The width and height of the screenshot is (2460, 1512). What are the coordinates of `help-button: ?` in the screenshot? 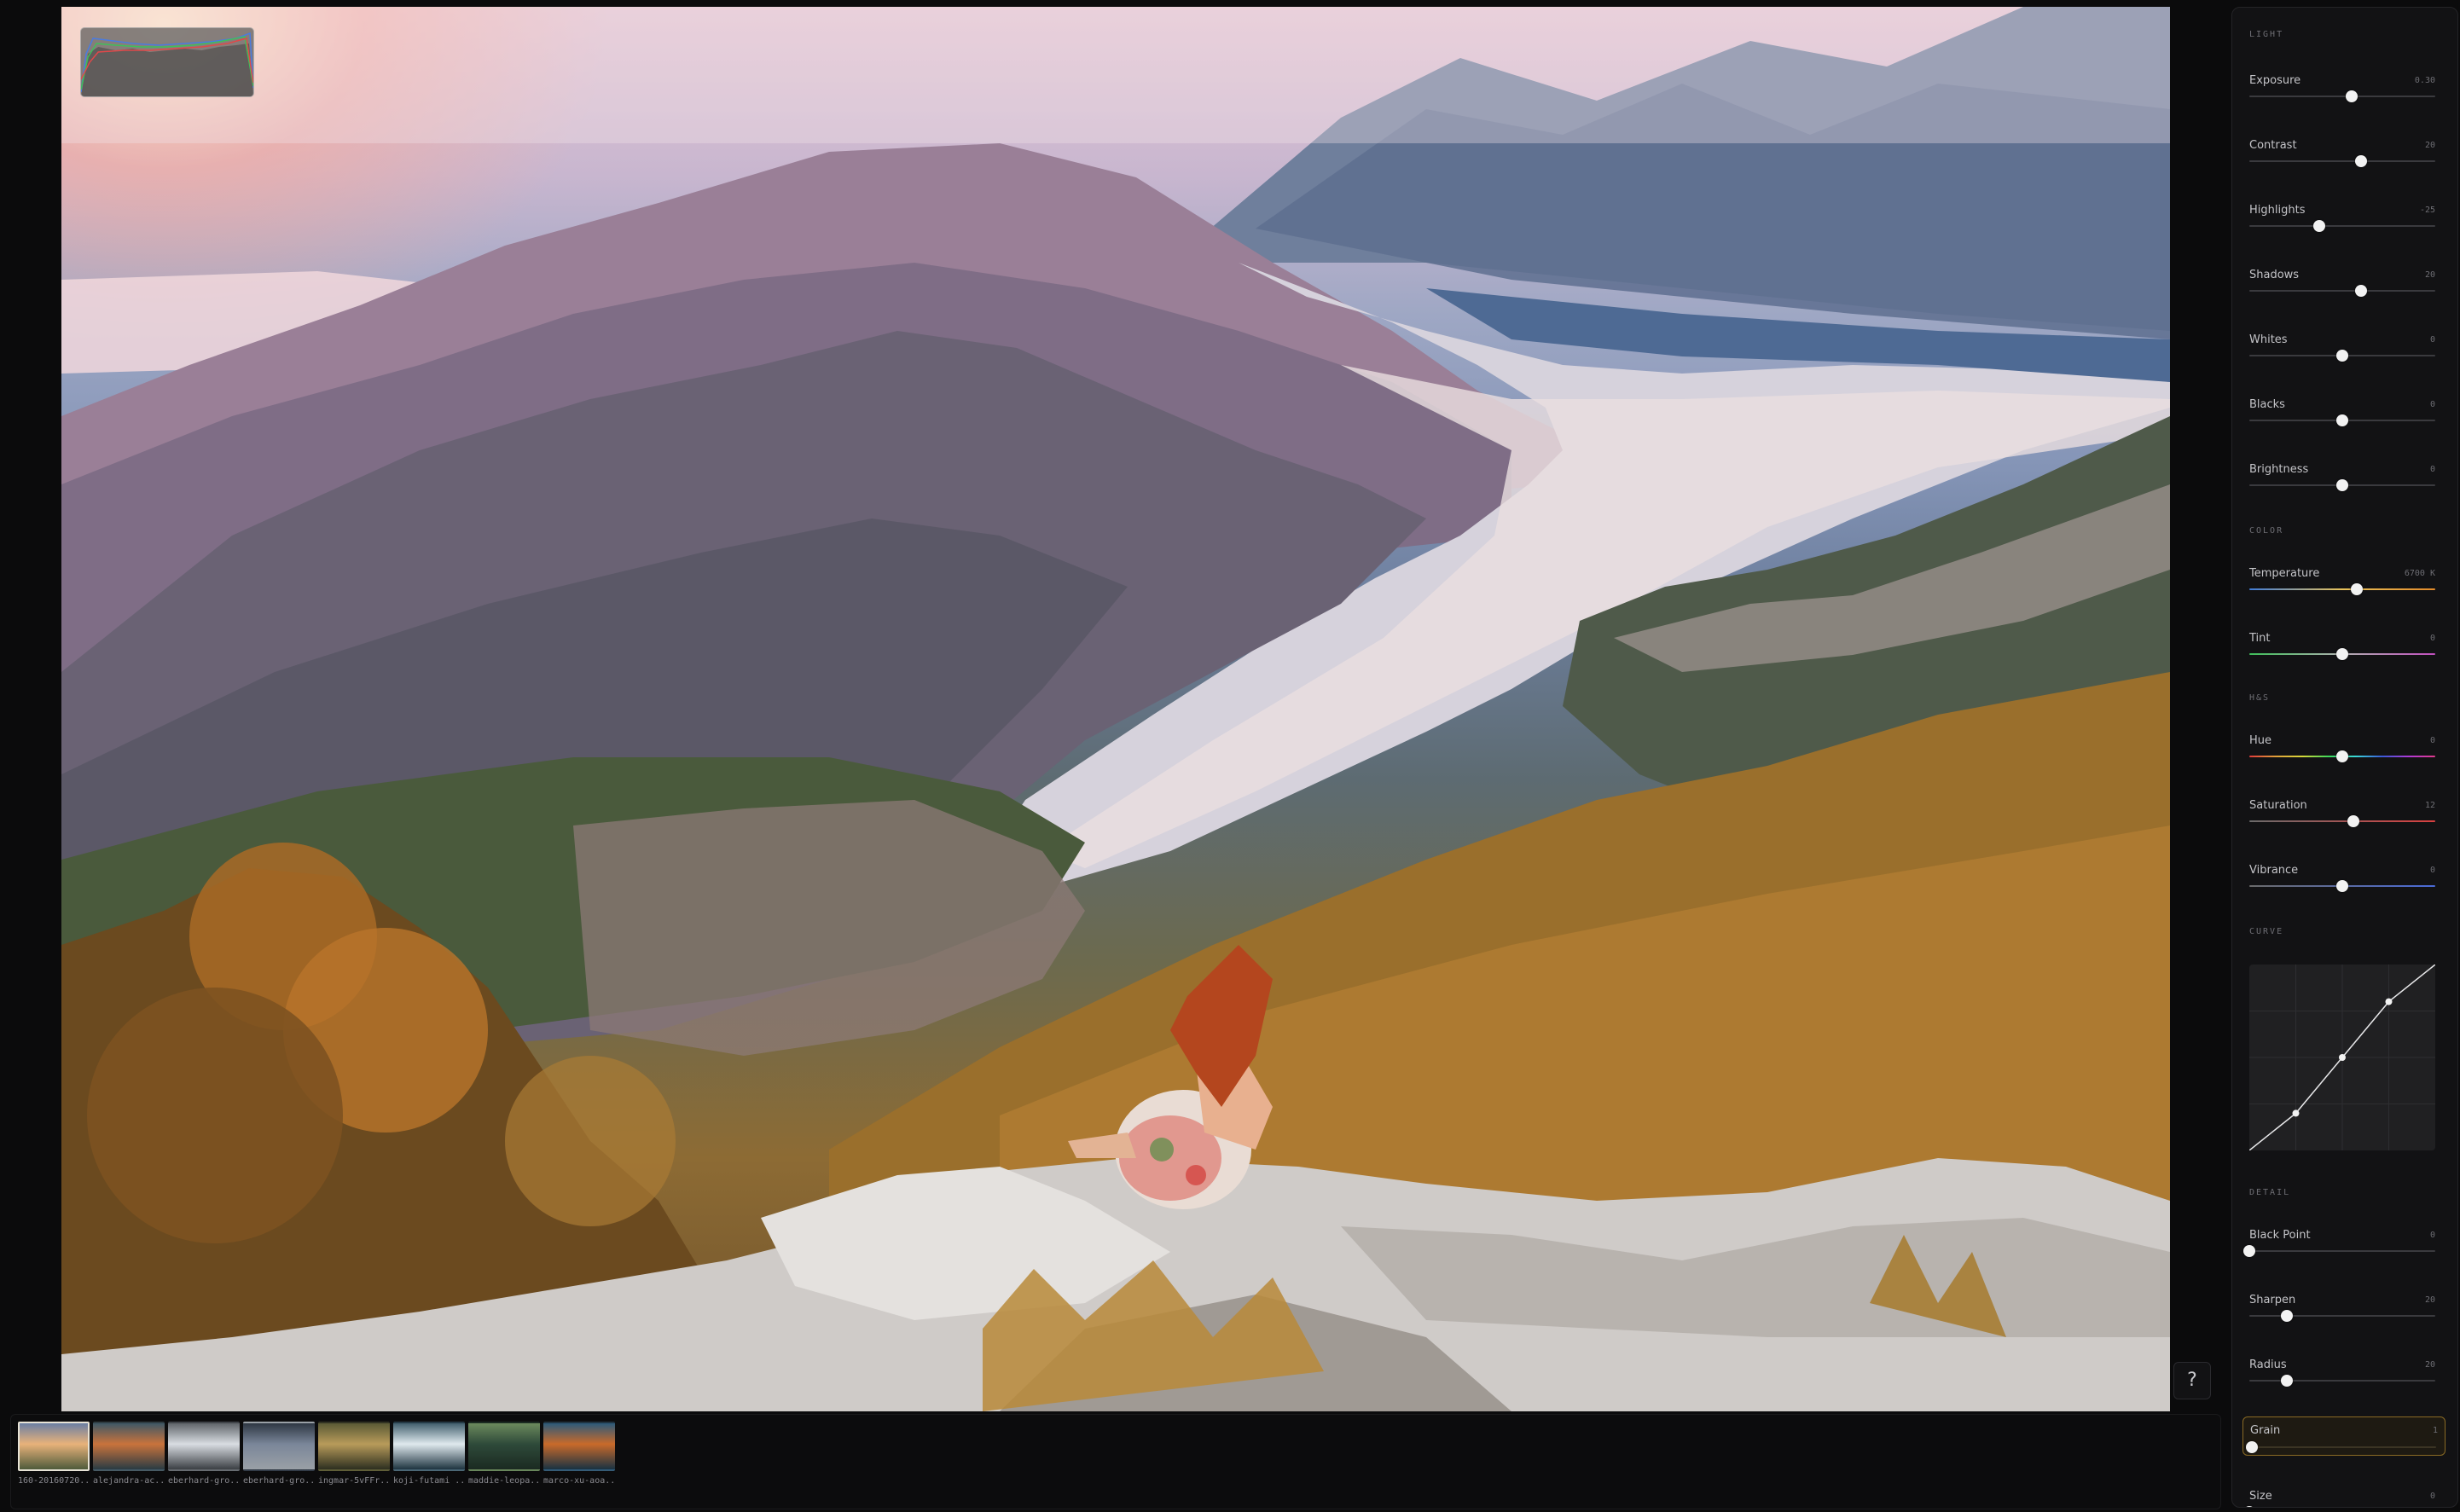 It's located at (2192, 1381).